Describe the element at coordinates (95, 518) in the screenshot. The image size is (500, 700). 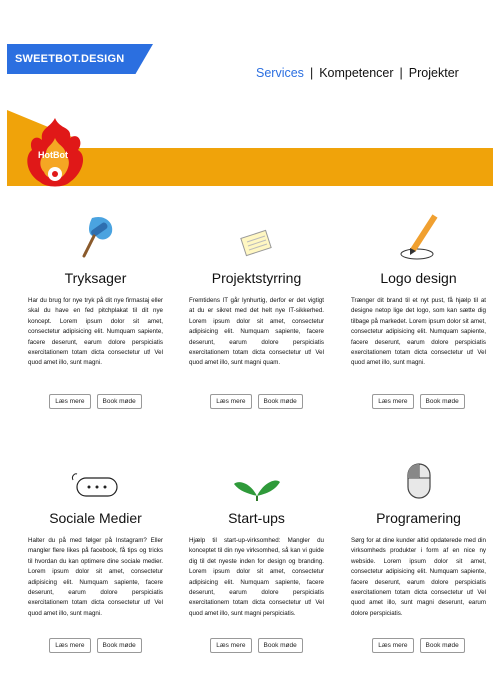
I see `card-title: Sociale Medier` at that location.